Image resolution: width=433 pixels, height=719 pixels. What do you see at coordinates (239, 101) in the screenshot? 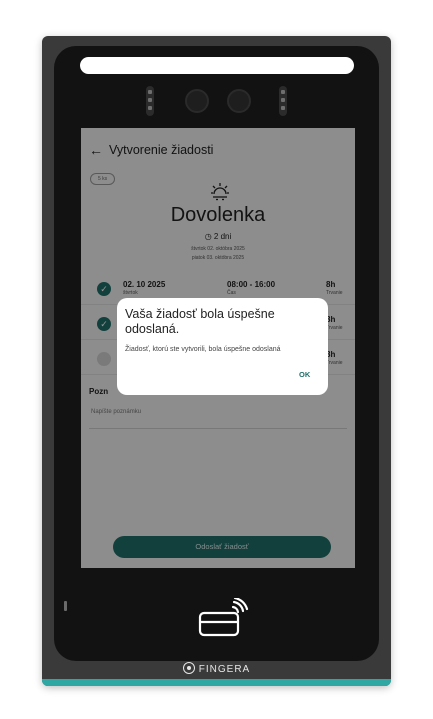
I see `camera-right` at bounding box center [239, 101].